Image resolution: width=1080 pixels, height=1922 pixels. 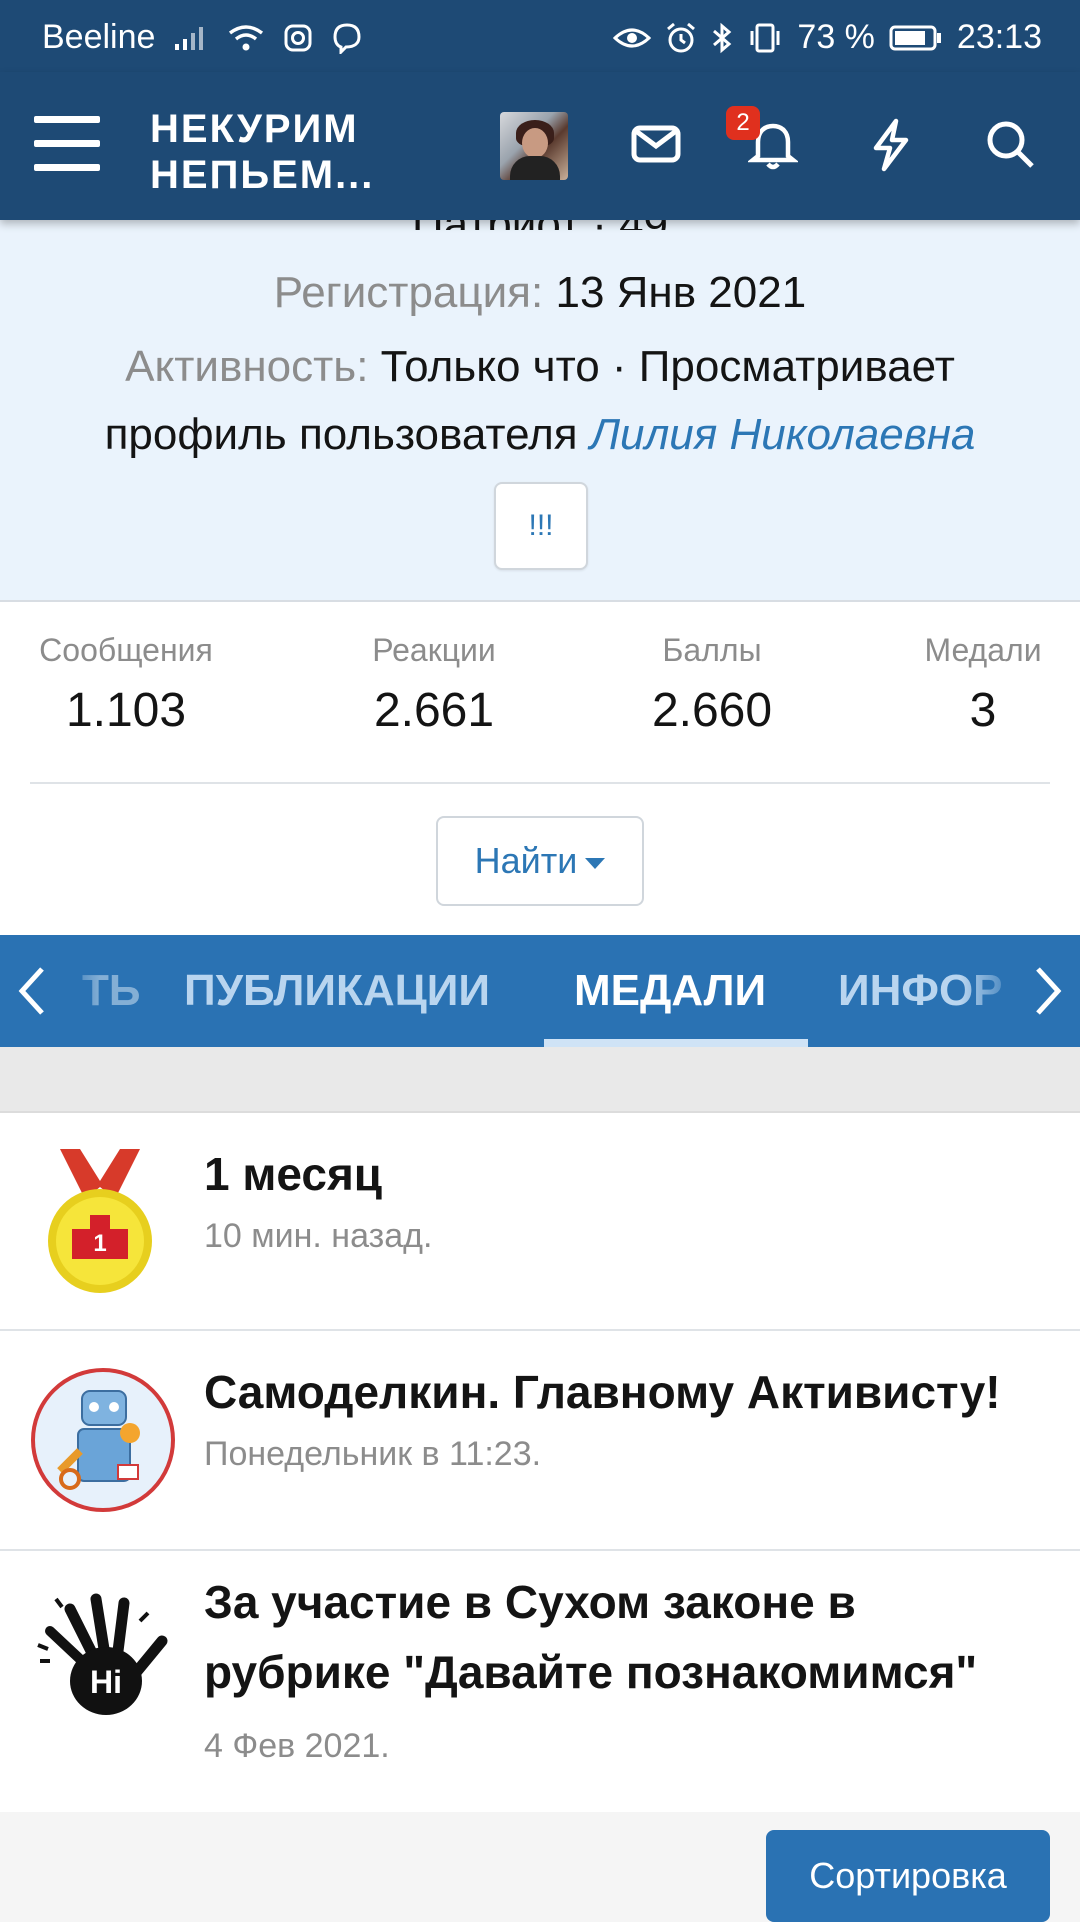 I want to click on chevron-down-icon, so click(x=595, y=863).